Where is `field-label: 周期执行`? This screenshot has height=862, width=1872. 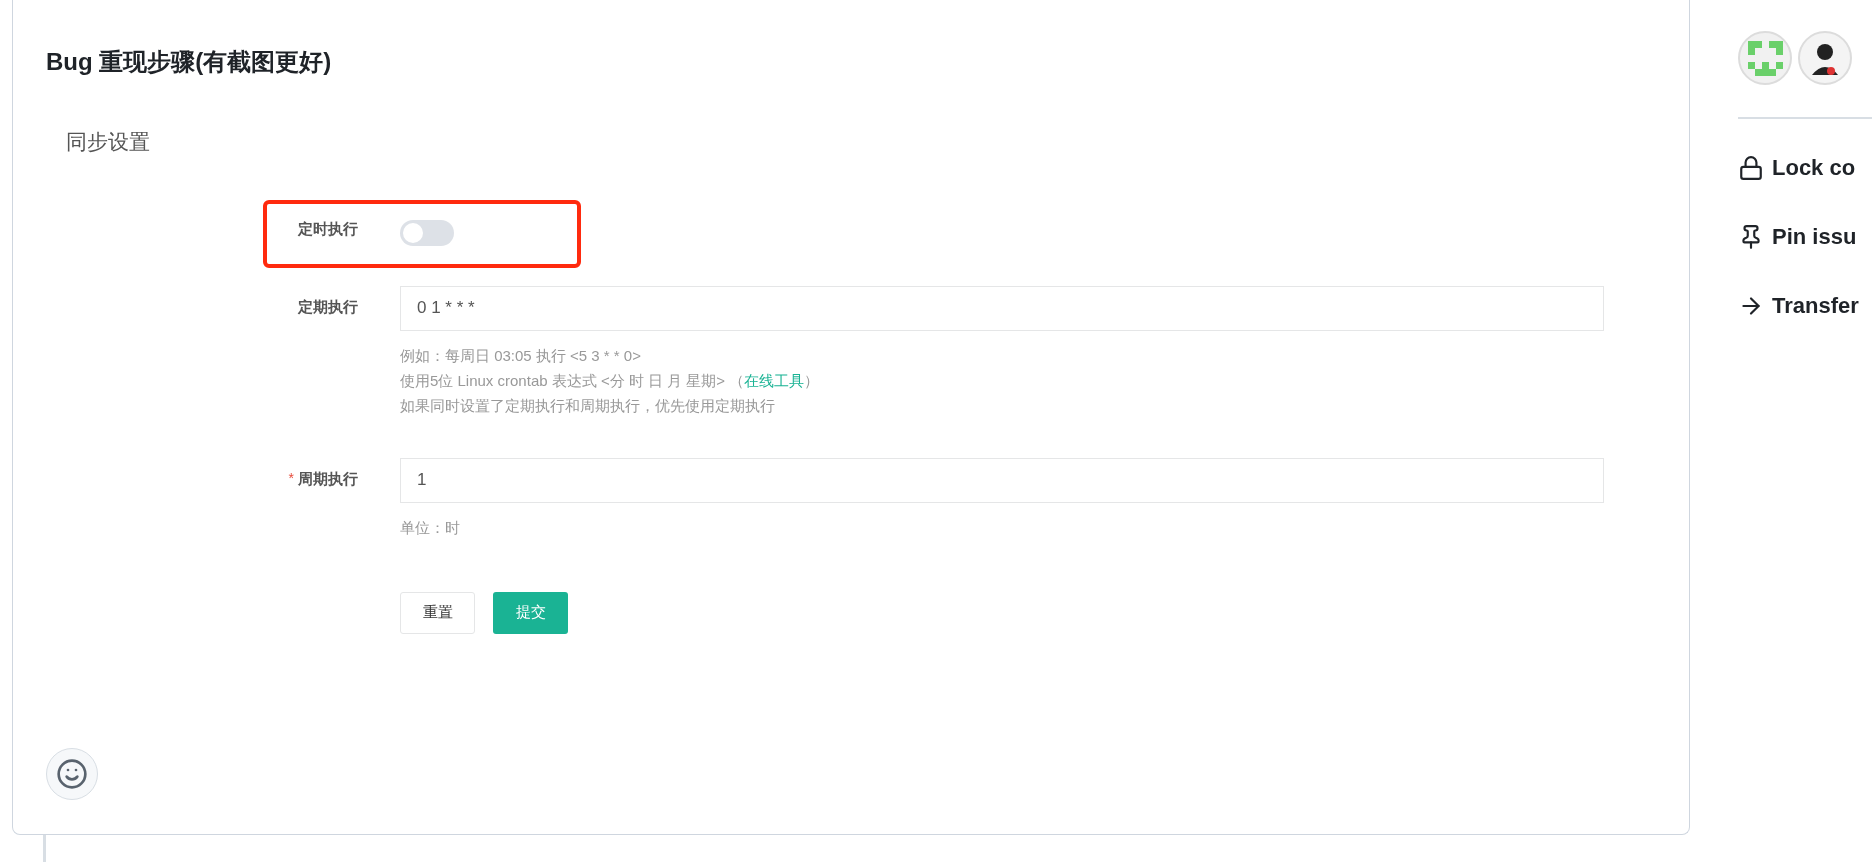 field-label: 周期执行 is located at coordinates (328, 478).